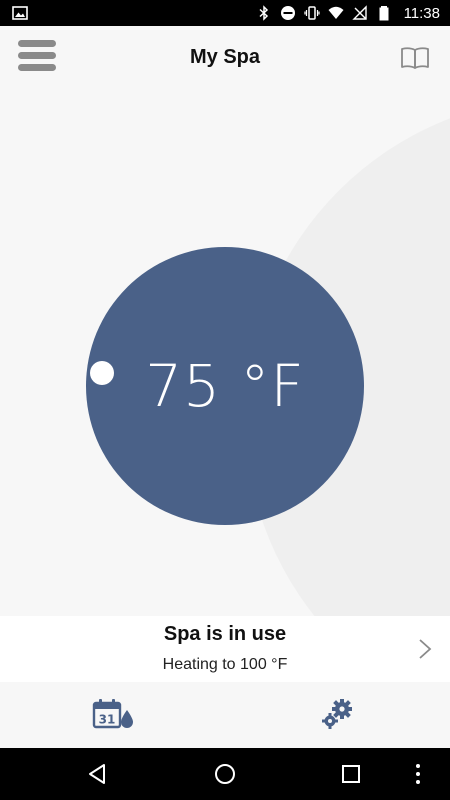 The image size is (450, 800). I want to click on spa-status-card: Spa is in use Heating to 100 °F, so click(225, 649).